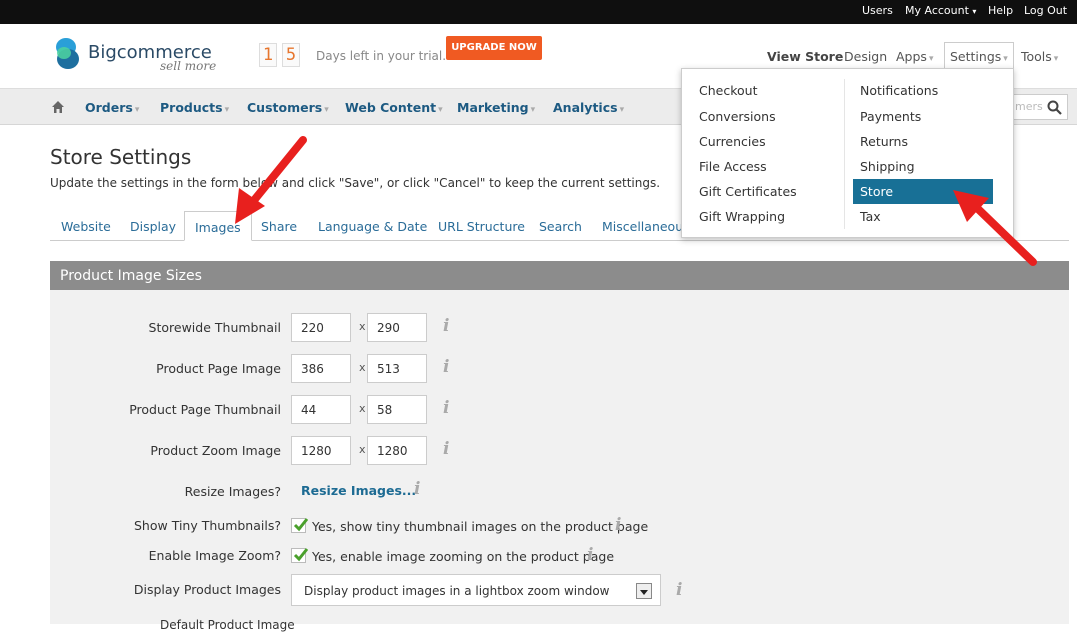  What do you see at coordinates (232, 491) in the screenshot?
I see `resize-images-label: Resize Images?` at bounding box center [232, 491].